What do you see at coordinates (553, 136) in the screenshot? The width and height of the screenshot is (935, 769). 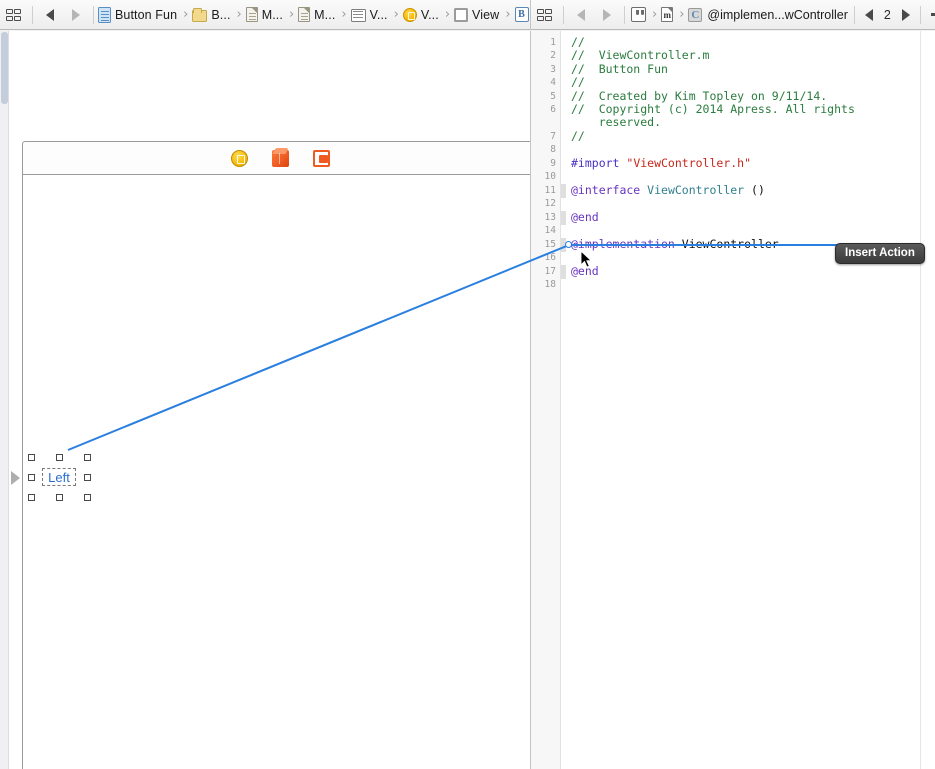 I see `line-number: 7` at bounding box center [553, 136].